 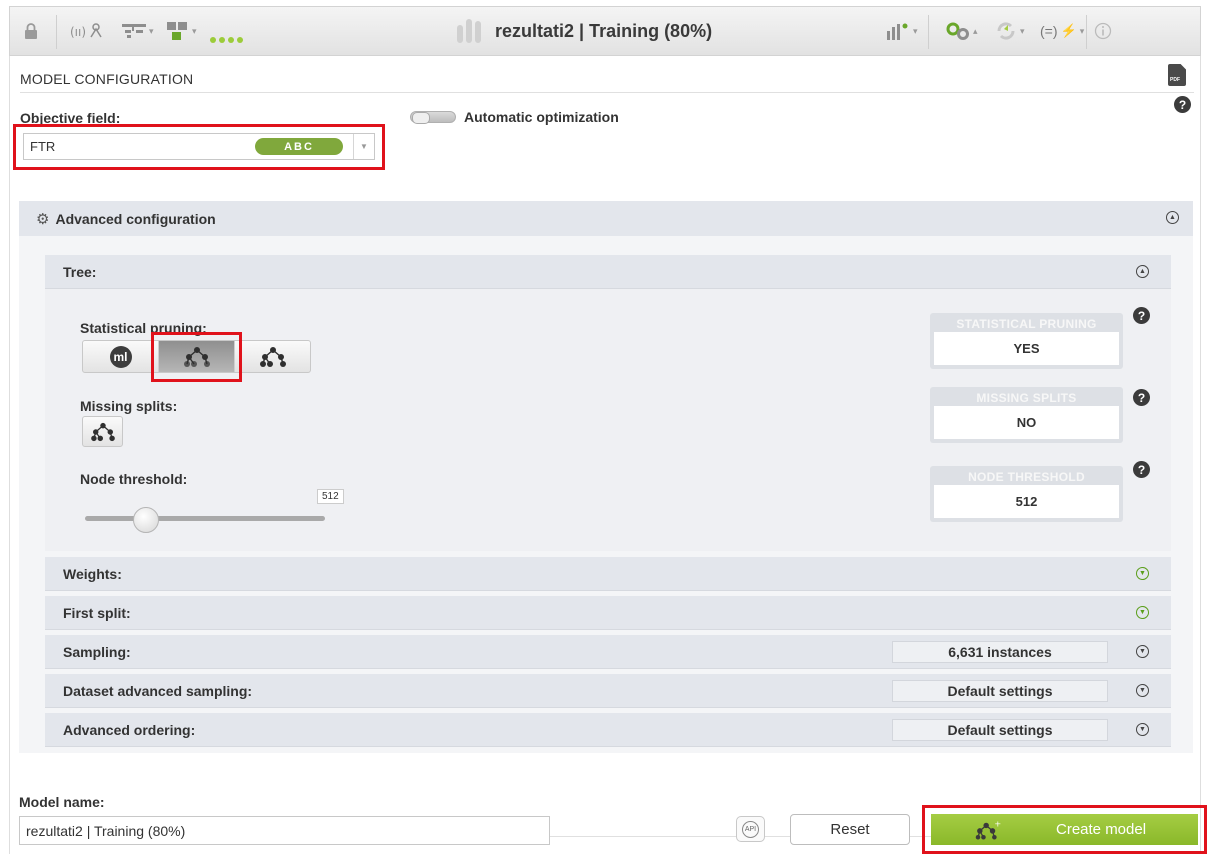 What do you see at coordinates (199, 146) in the screenshot?
I see `objective-field-select: FTR ABC ▼` at bounding box center [199, 146].